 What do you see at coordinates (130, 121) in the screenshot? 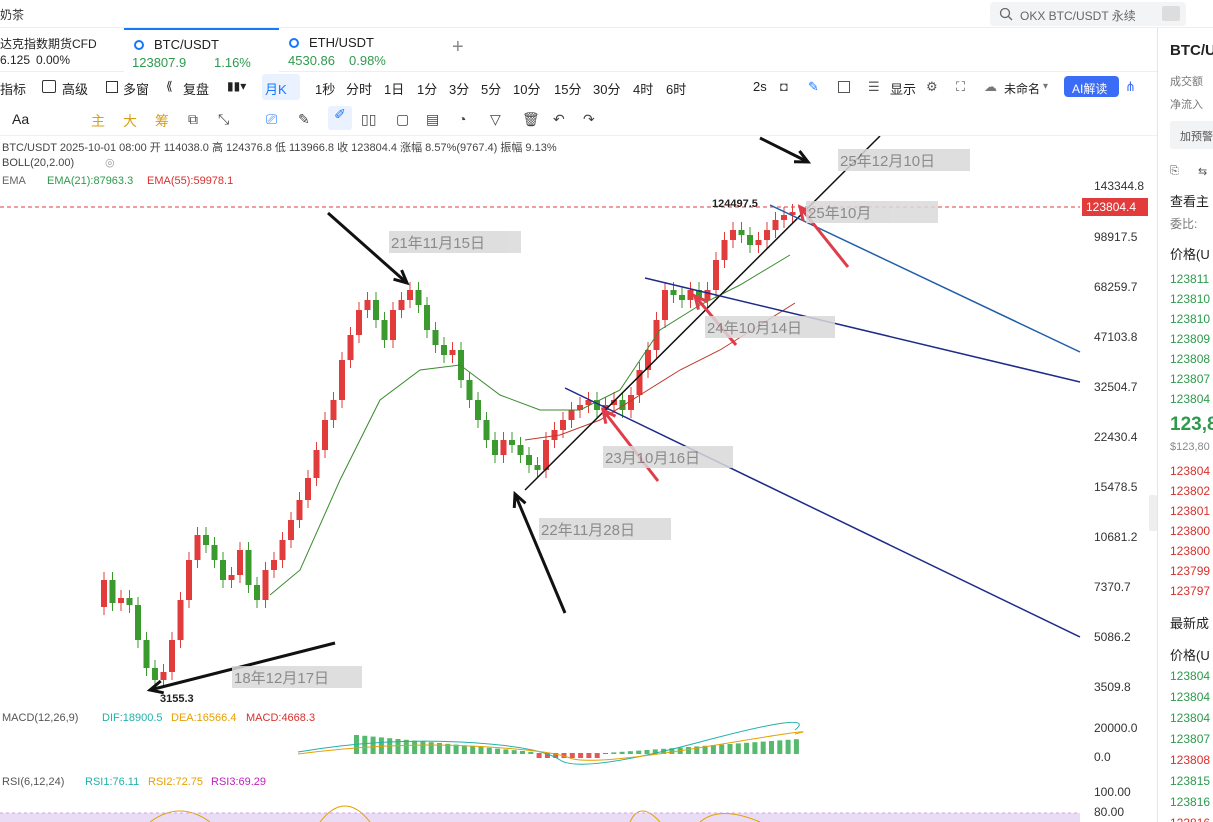
I see `big-order-button: 大` at bounding box center [130, 121].